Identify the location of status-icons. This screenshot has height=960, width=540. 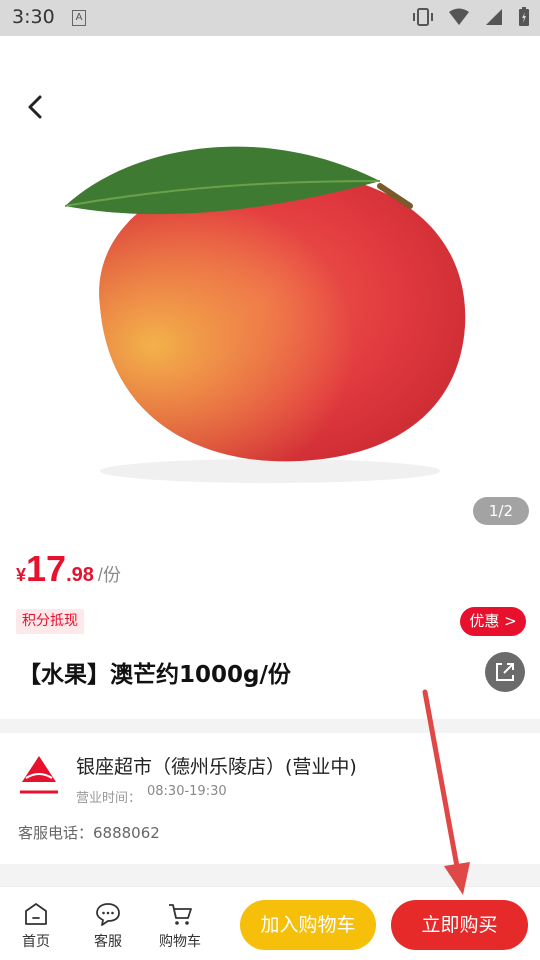
(471, 17).